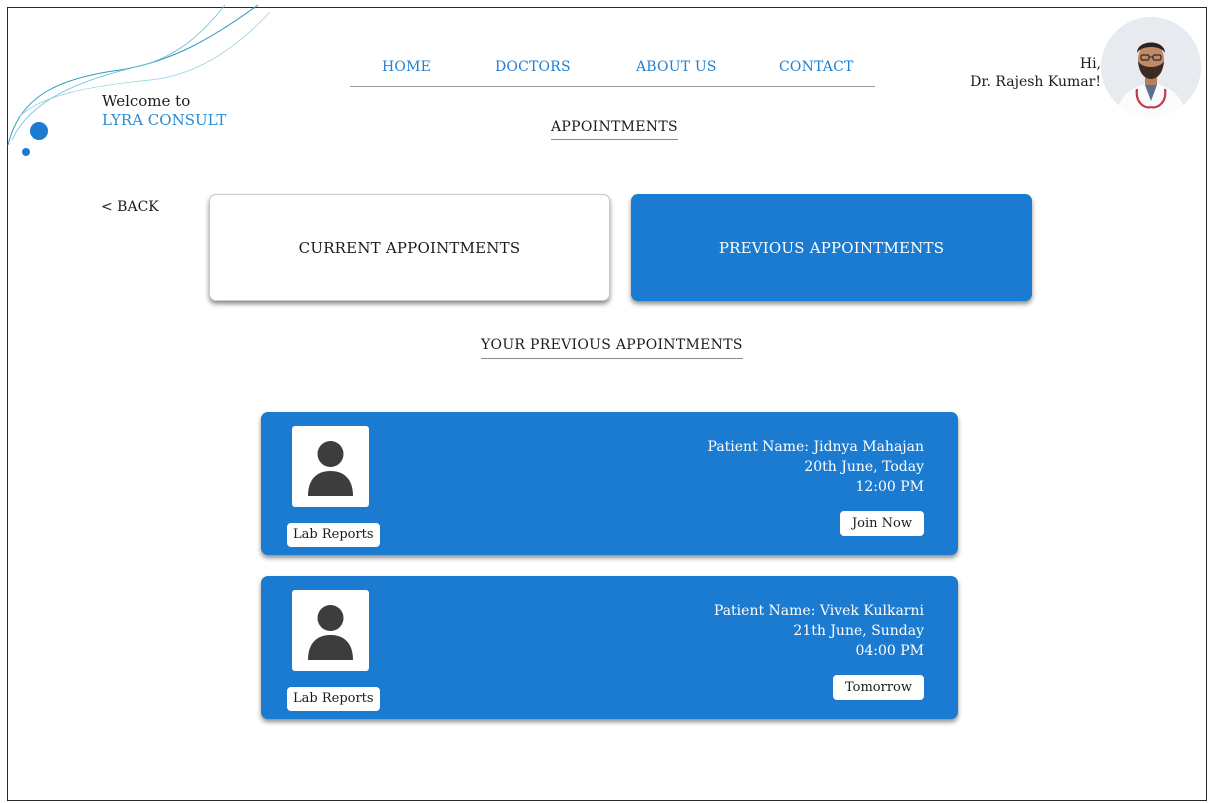 This screenshot has width=1209, height=803. What do you see at coordinates (1090, 64) in the screenshot?
I see `greeting-hi: Hi,` at bounding box center [1090, 64].